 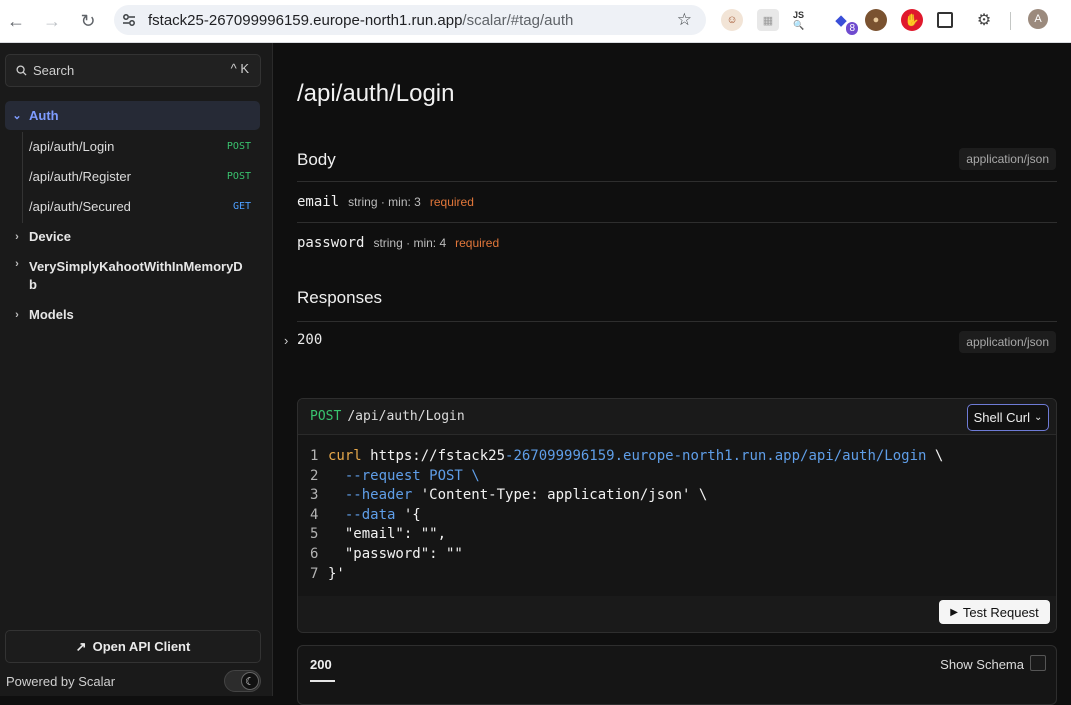 What do you see at coordinates (912, 20) in the screenshot?
I see `extension-block-icon: ✋` at bounding box center [912, 20].